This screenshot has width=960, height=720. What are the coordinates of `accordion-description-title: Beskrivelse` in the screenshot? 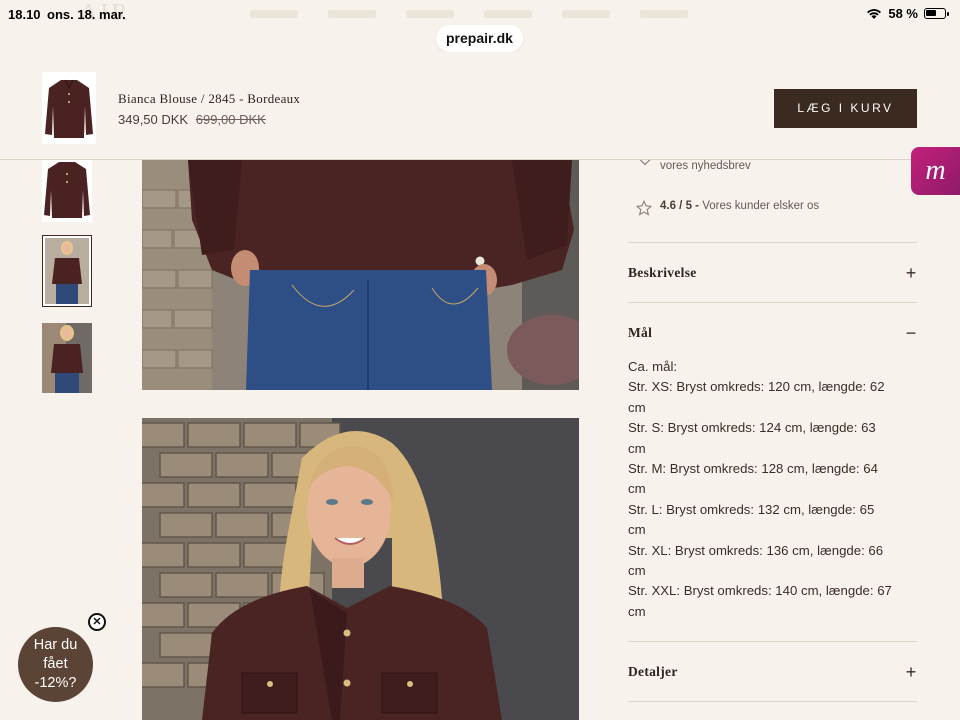 It's located at (662, 272).